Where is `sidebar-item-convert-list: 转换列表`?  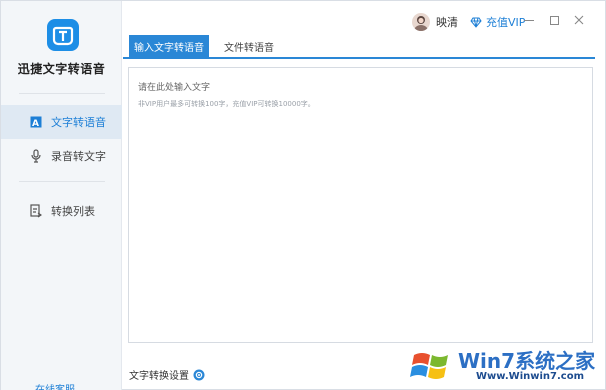 sidebar-item-convert-list: 转换列表 is located at coordinates (61, 211).